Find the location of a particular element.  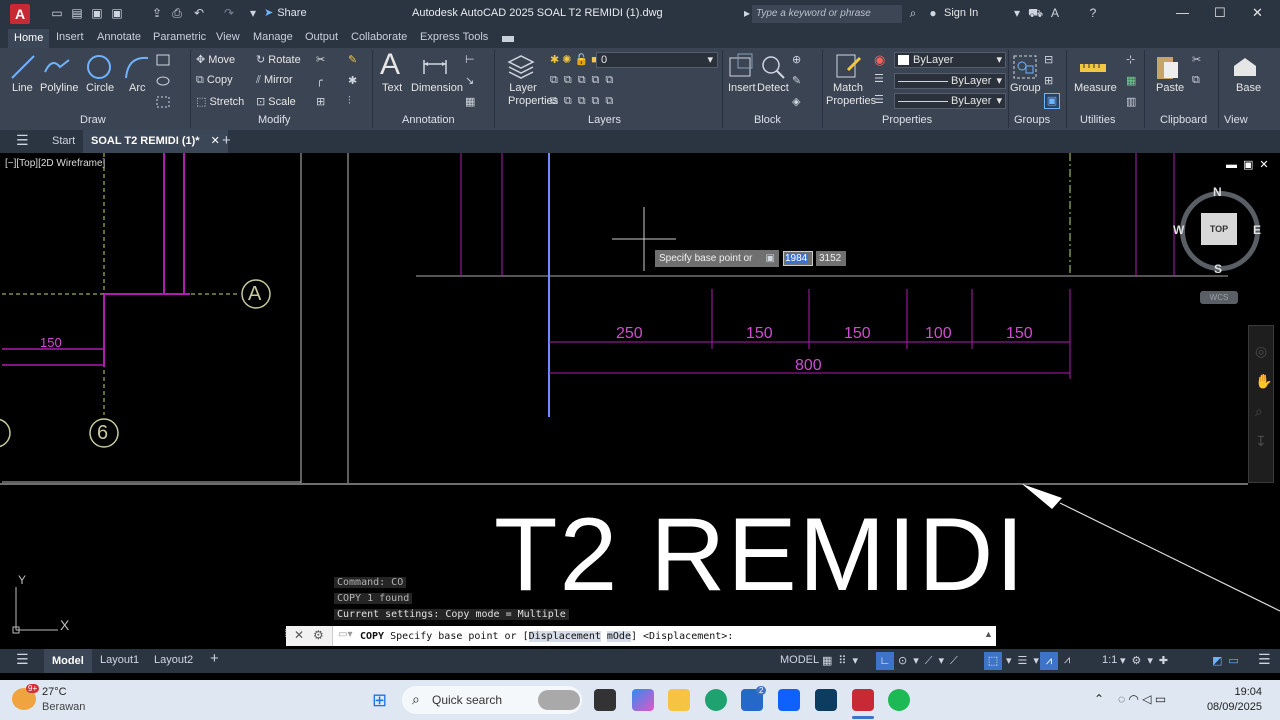

wcs-menu: WCS is located at coordinates (1219, 297).